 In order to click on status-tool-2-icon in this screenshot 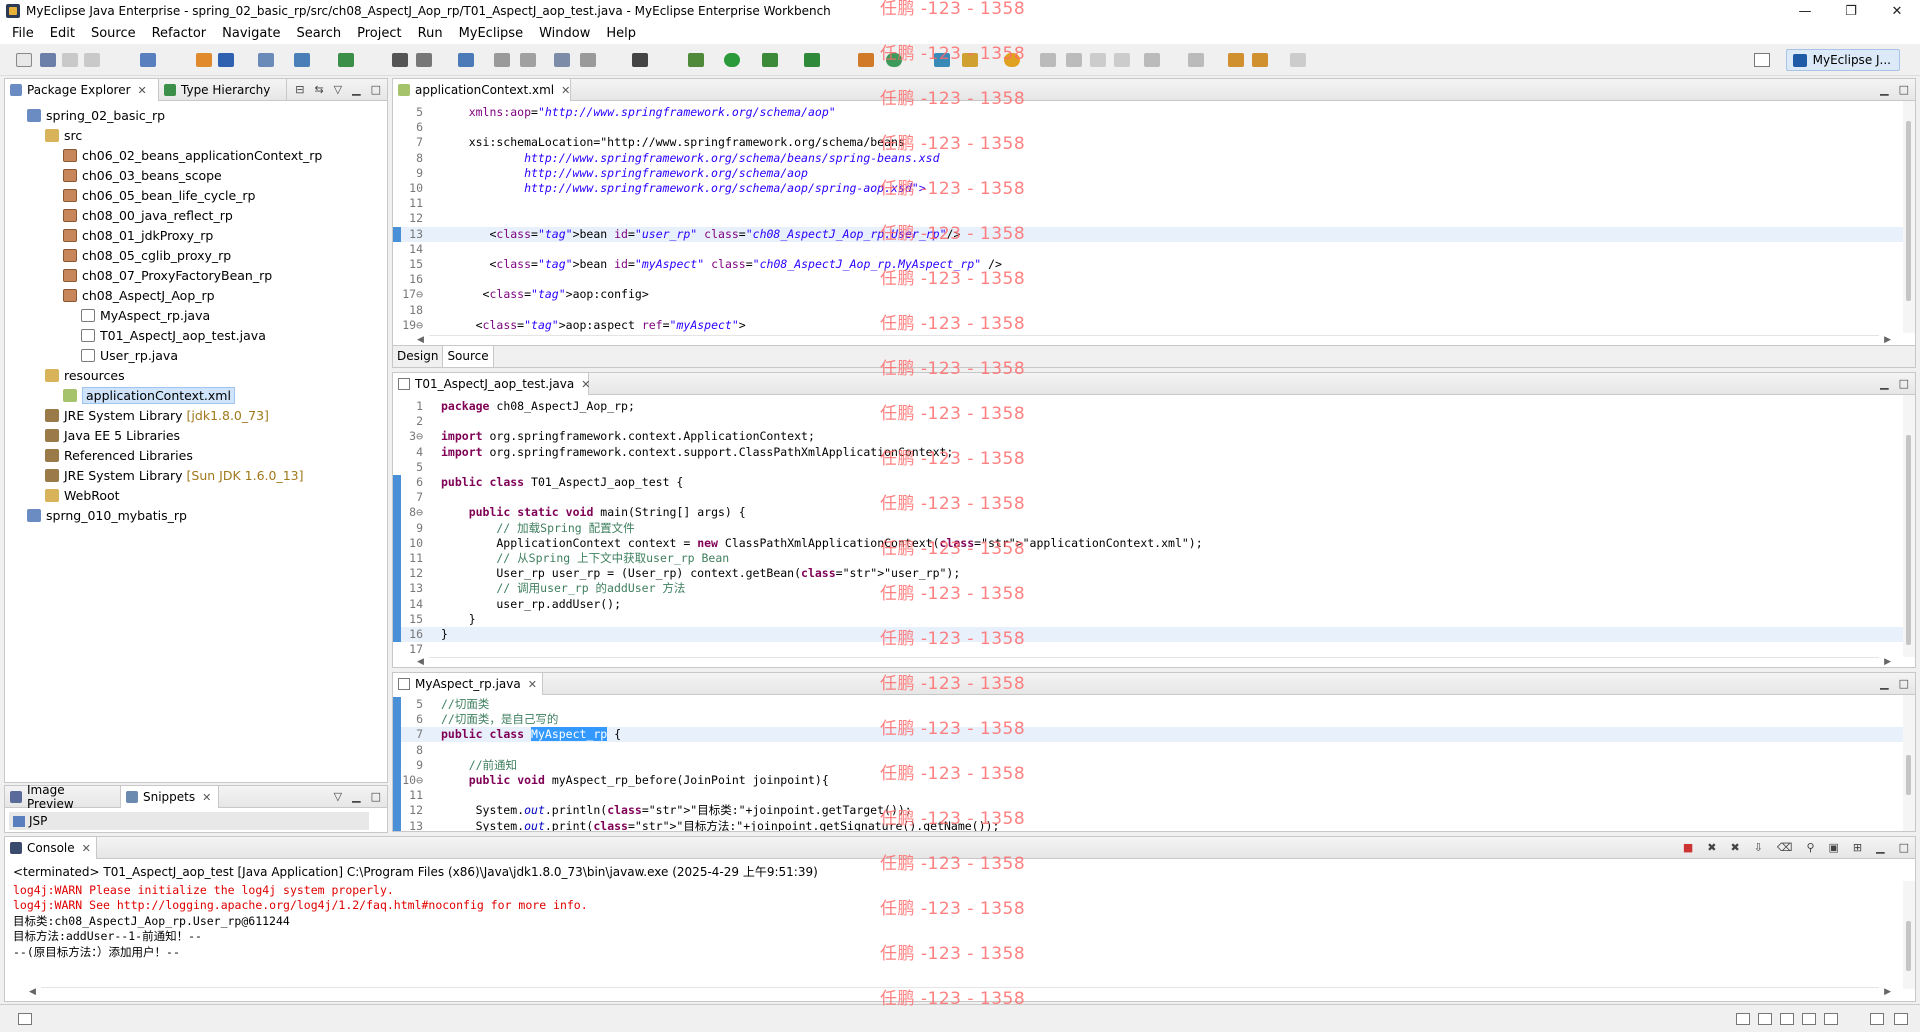, I will do `click(1765, 1019)`.